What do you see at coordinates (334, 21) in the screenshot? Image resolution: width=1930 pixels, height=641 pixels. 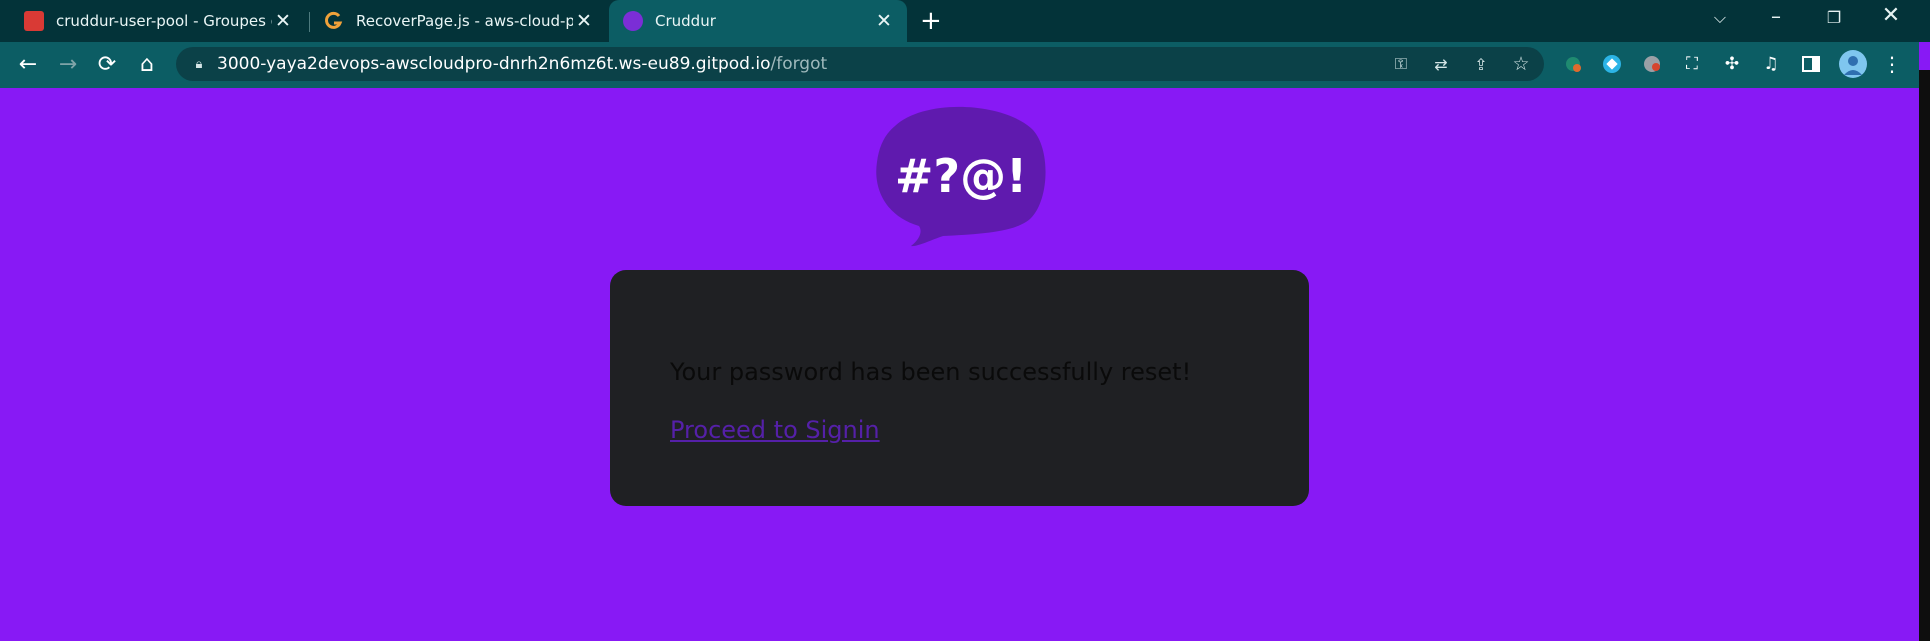 I see `gitpod-icon` at bounding box center [334, 21].